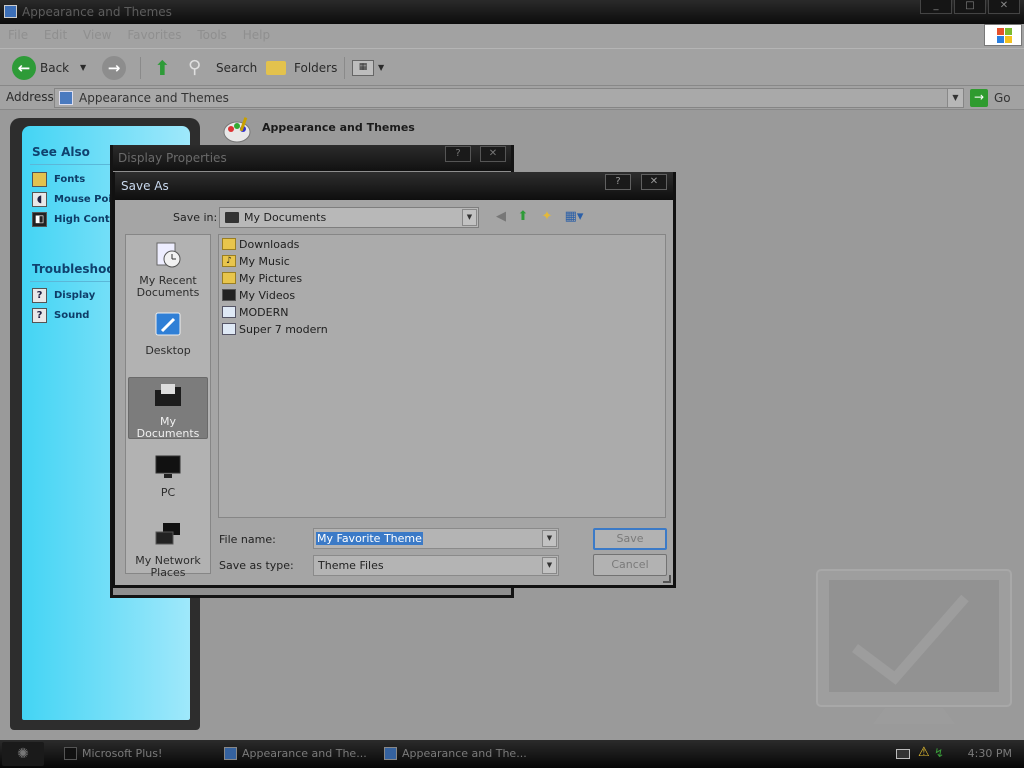 Image resolution: width=1024 pixels, height=768 pixels. Describe the element at coordinates (523, 217) in the screenshot. I see `up-one-level-icon: ⬆` at that location.